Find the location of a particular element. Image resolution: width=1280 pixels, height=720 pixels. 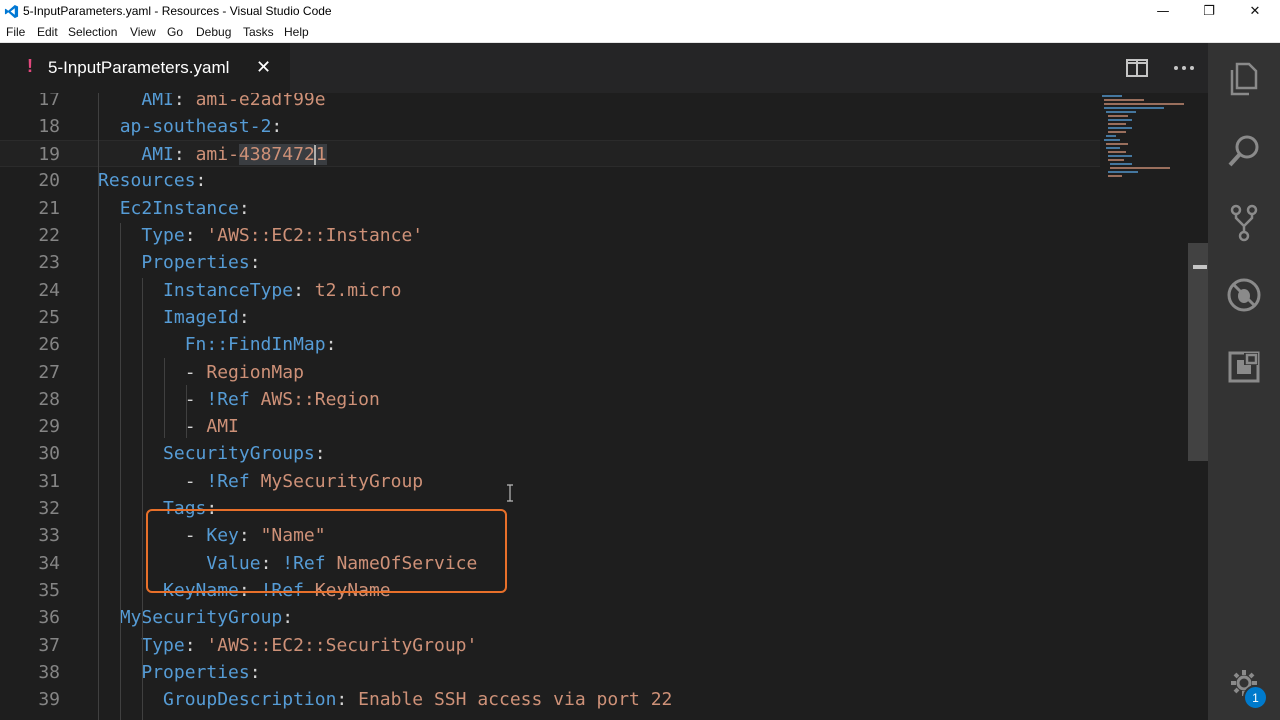

code-line: 23 Properties: is located at coordinates (550, 262).